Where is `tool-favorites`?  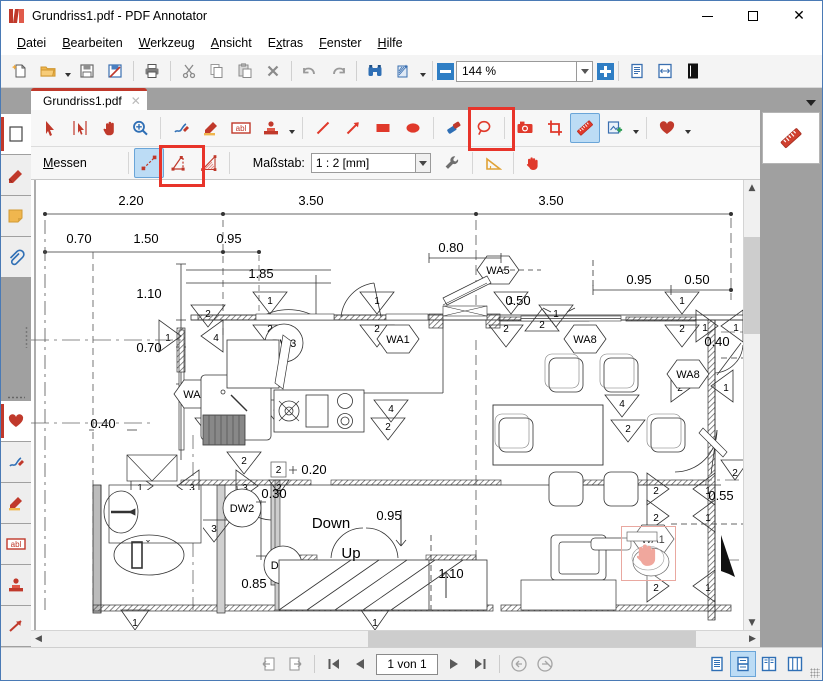
tool-favorites is located at coordinates (667, 128).